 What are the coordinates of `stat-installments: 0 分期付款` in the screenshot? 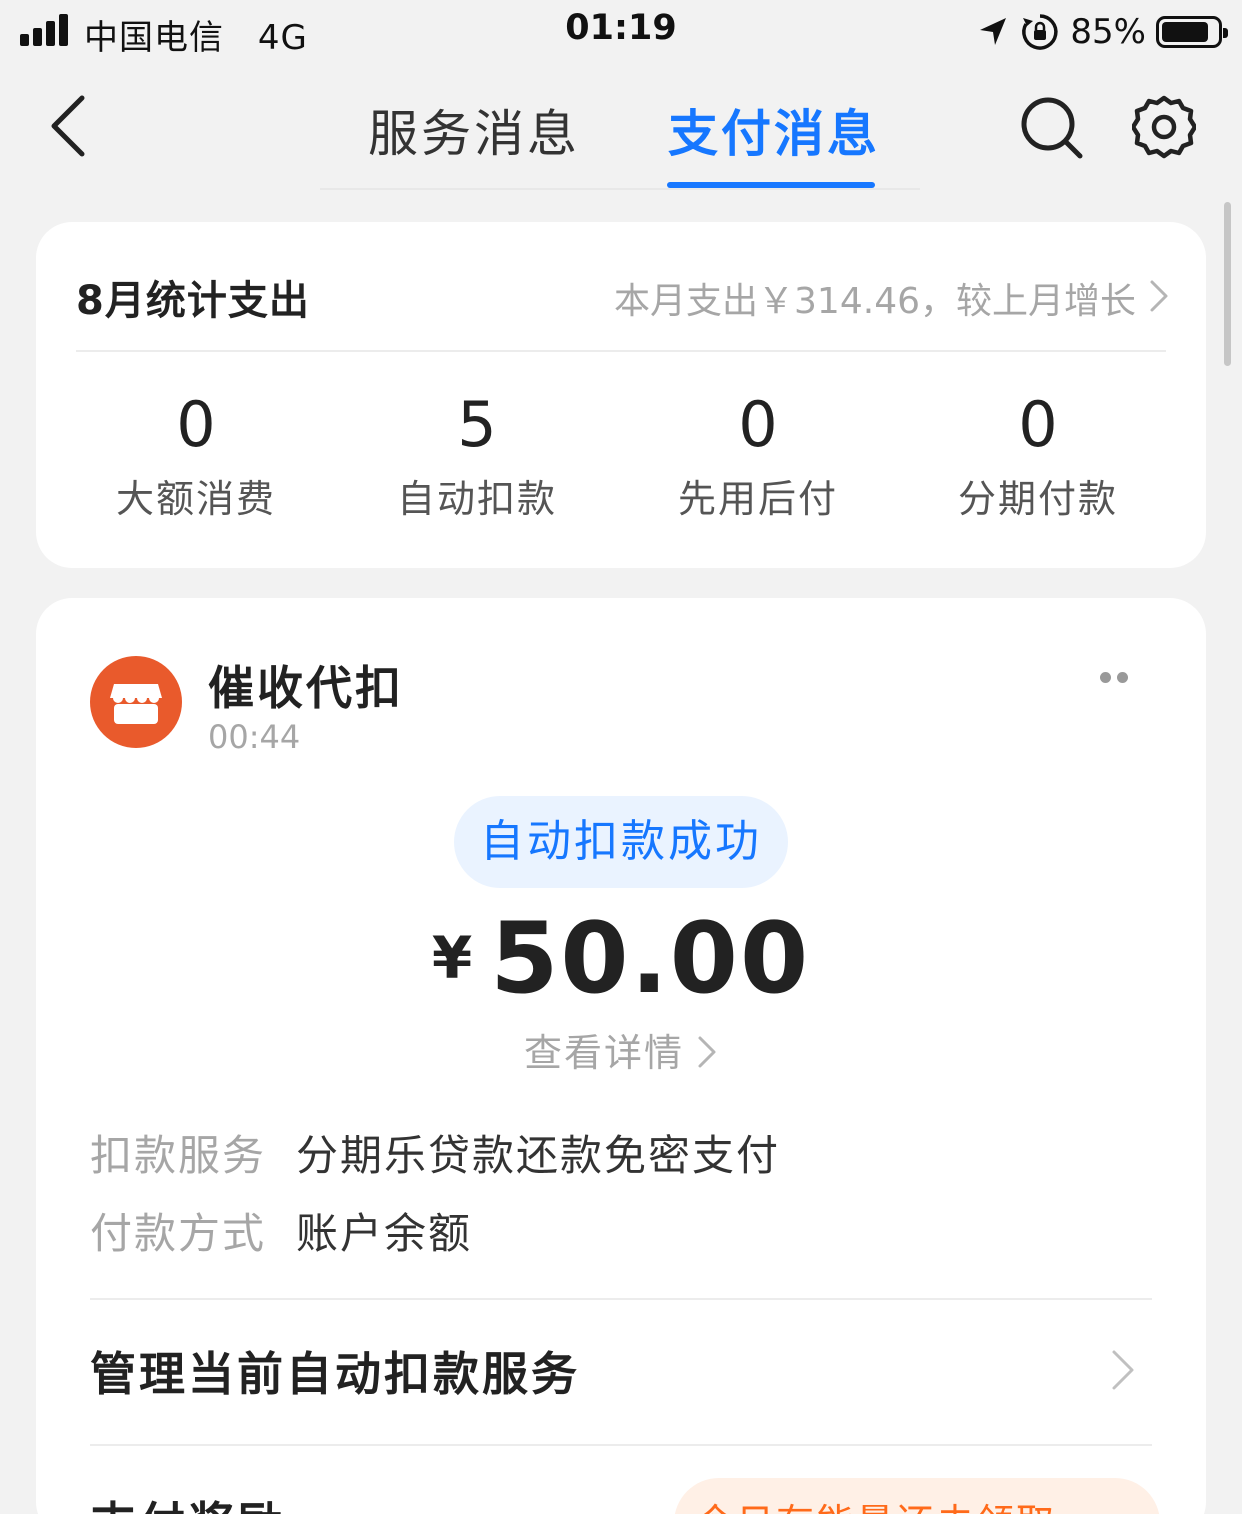 It's located at (1038, 455).